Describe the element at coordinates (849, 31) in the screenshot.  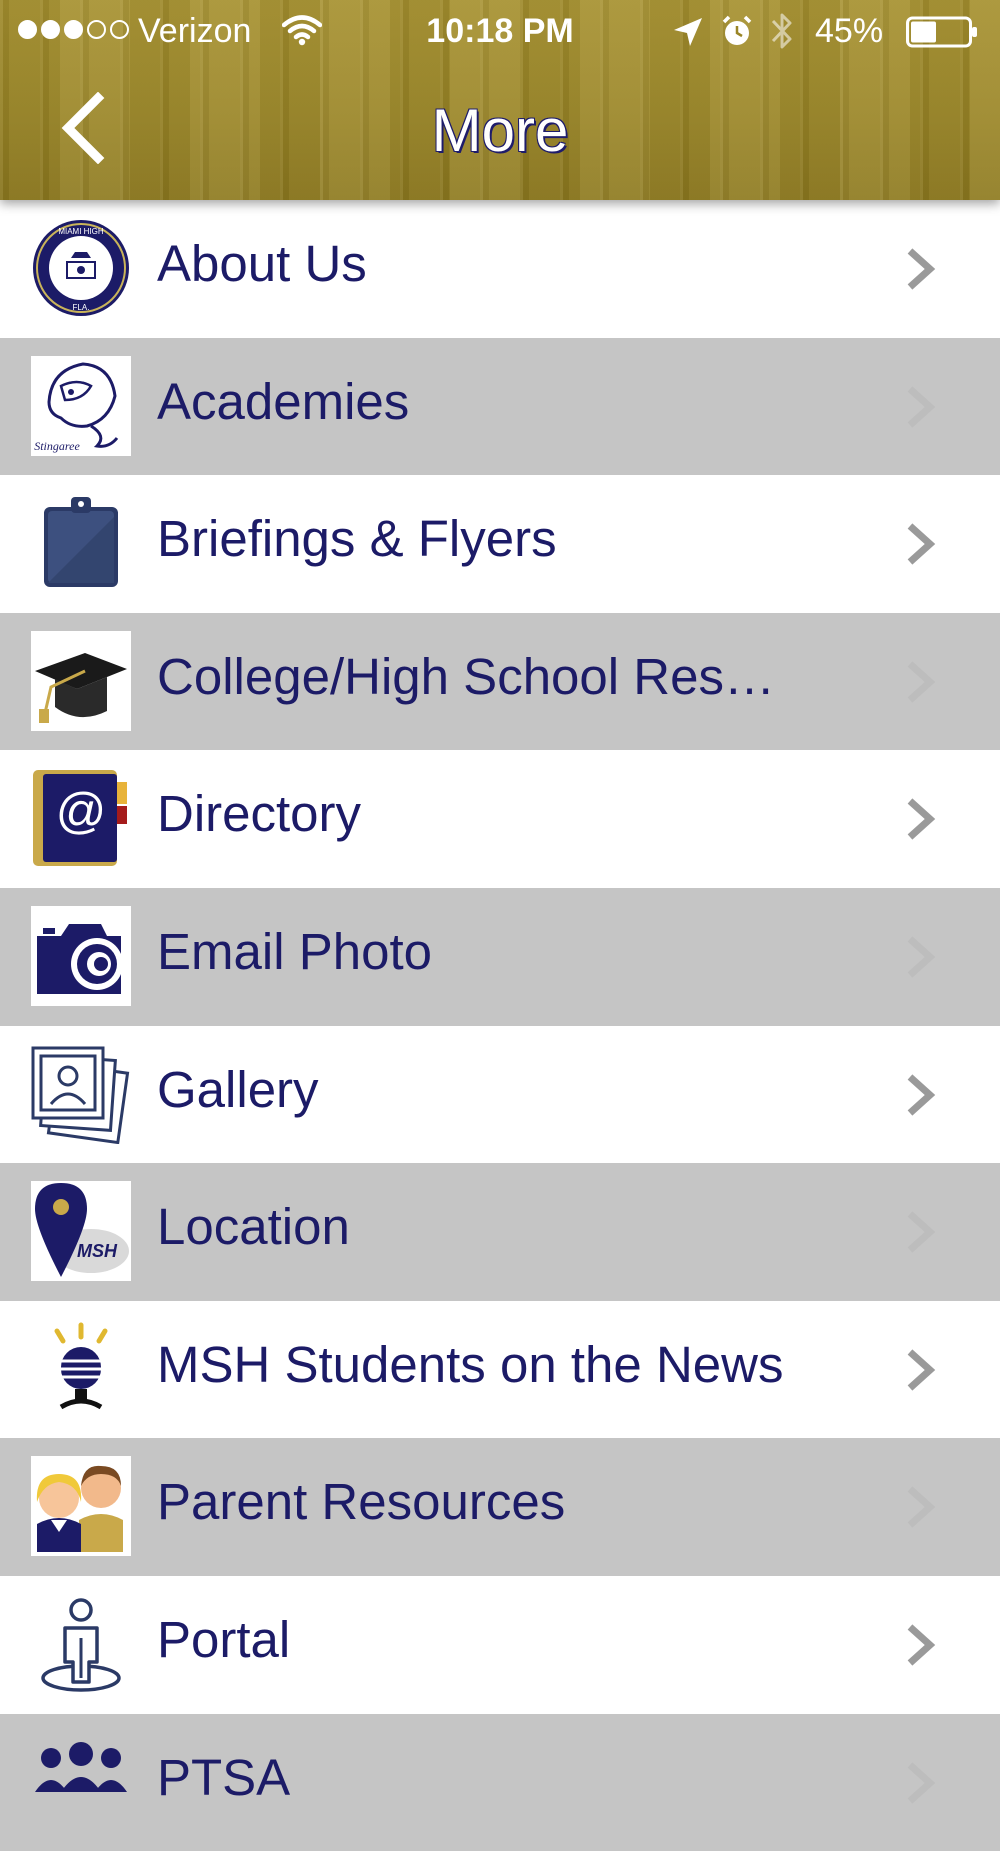
I see `battery-percent: 45%` at that location.